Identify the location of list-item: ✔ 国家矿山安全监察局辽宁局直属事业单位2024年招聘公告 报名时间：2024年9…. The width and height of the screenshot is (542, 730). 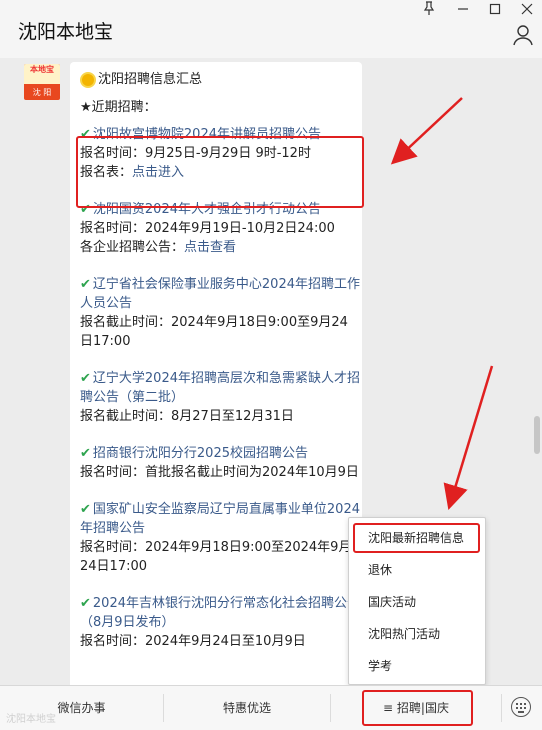
(220, 538).